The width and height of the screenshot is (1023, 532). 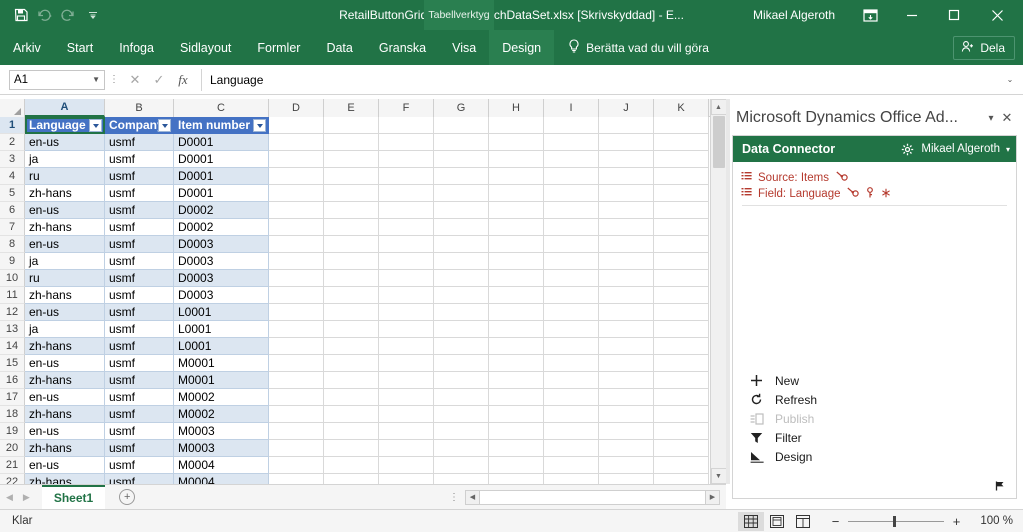 I want to click on ribbon-tab-design: Design, so click(x=522, y=47).